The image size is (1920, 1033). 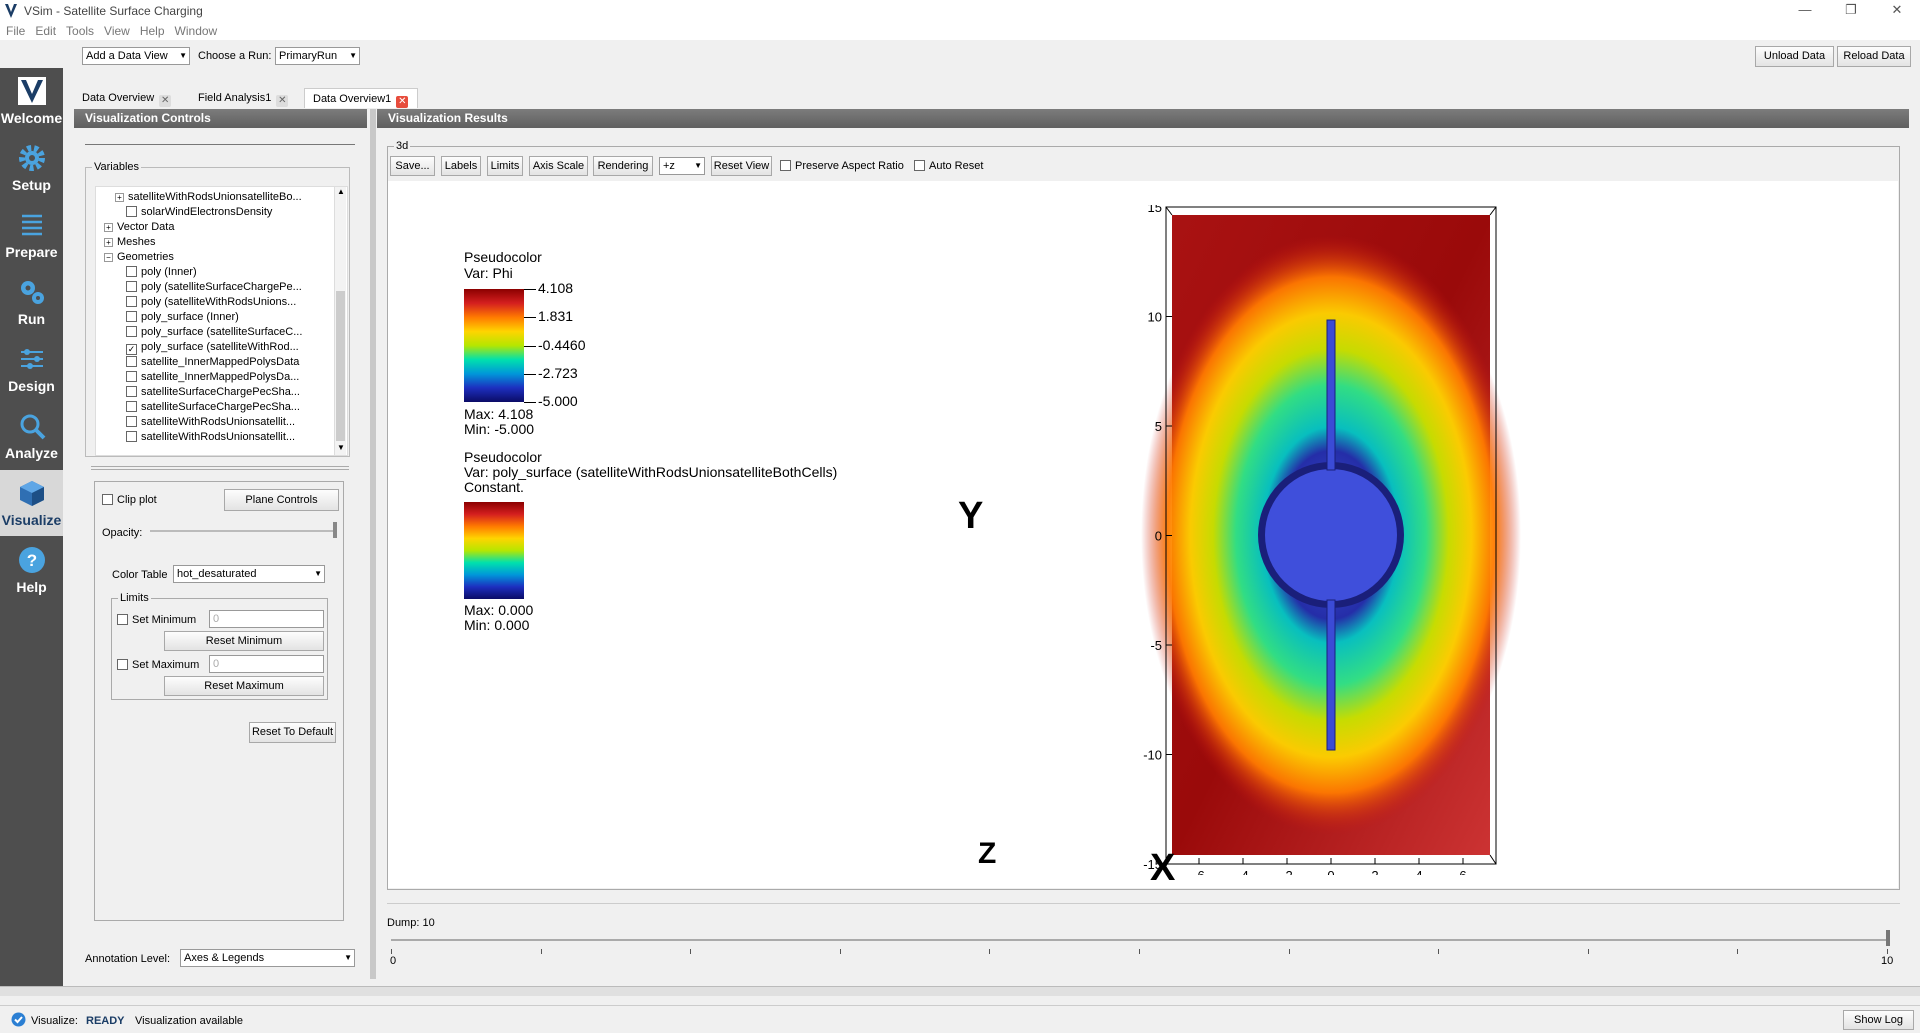 What do you see at coordinates (220, 468) in the screenshot?
I see `panel-splitter` at bounding box center [220, 468].